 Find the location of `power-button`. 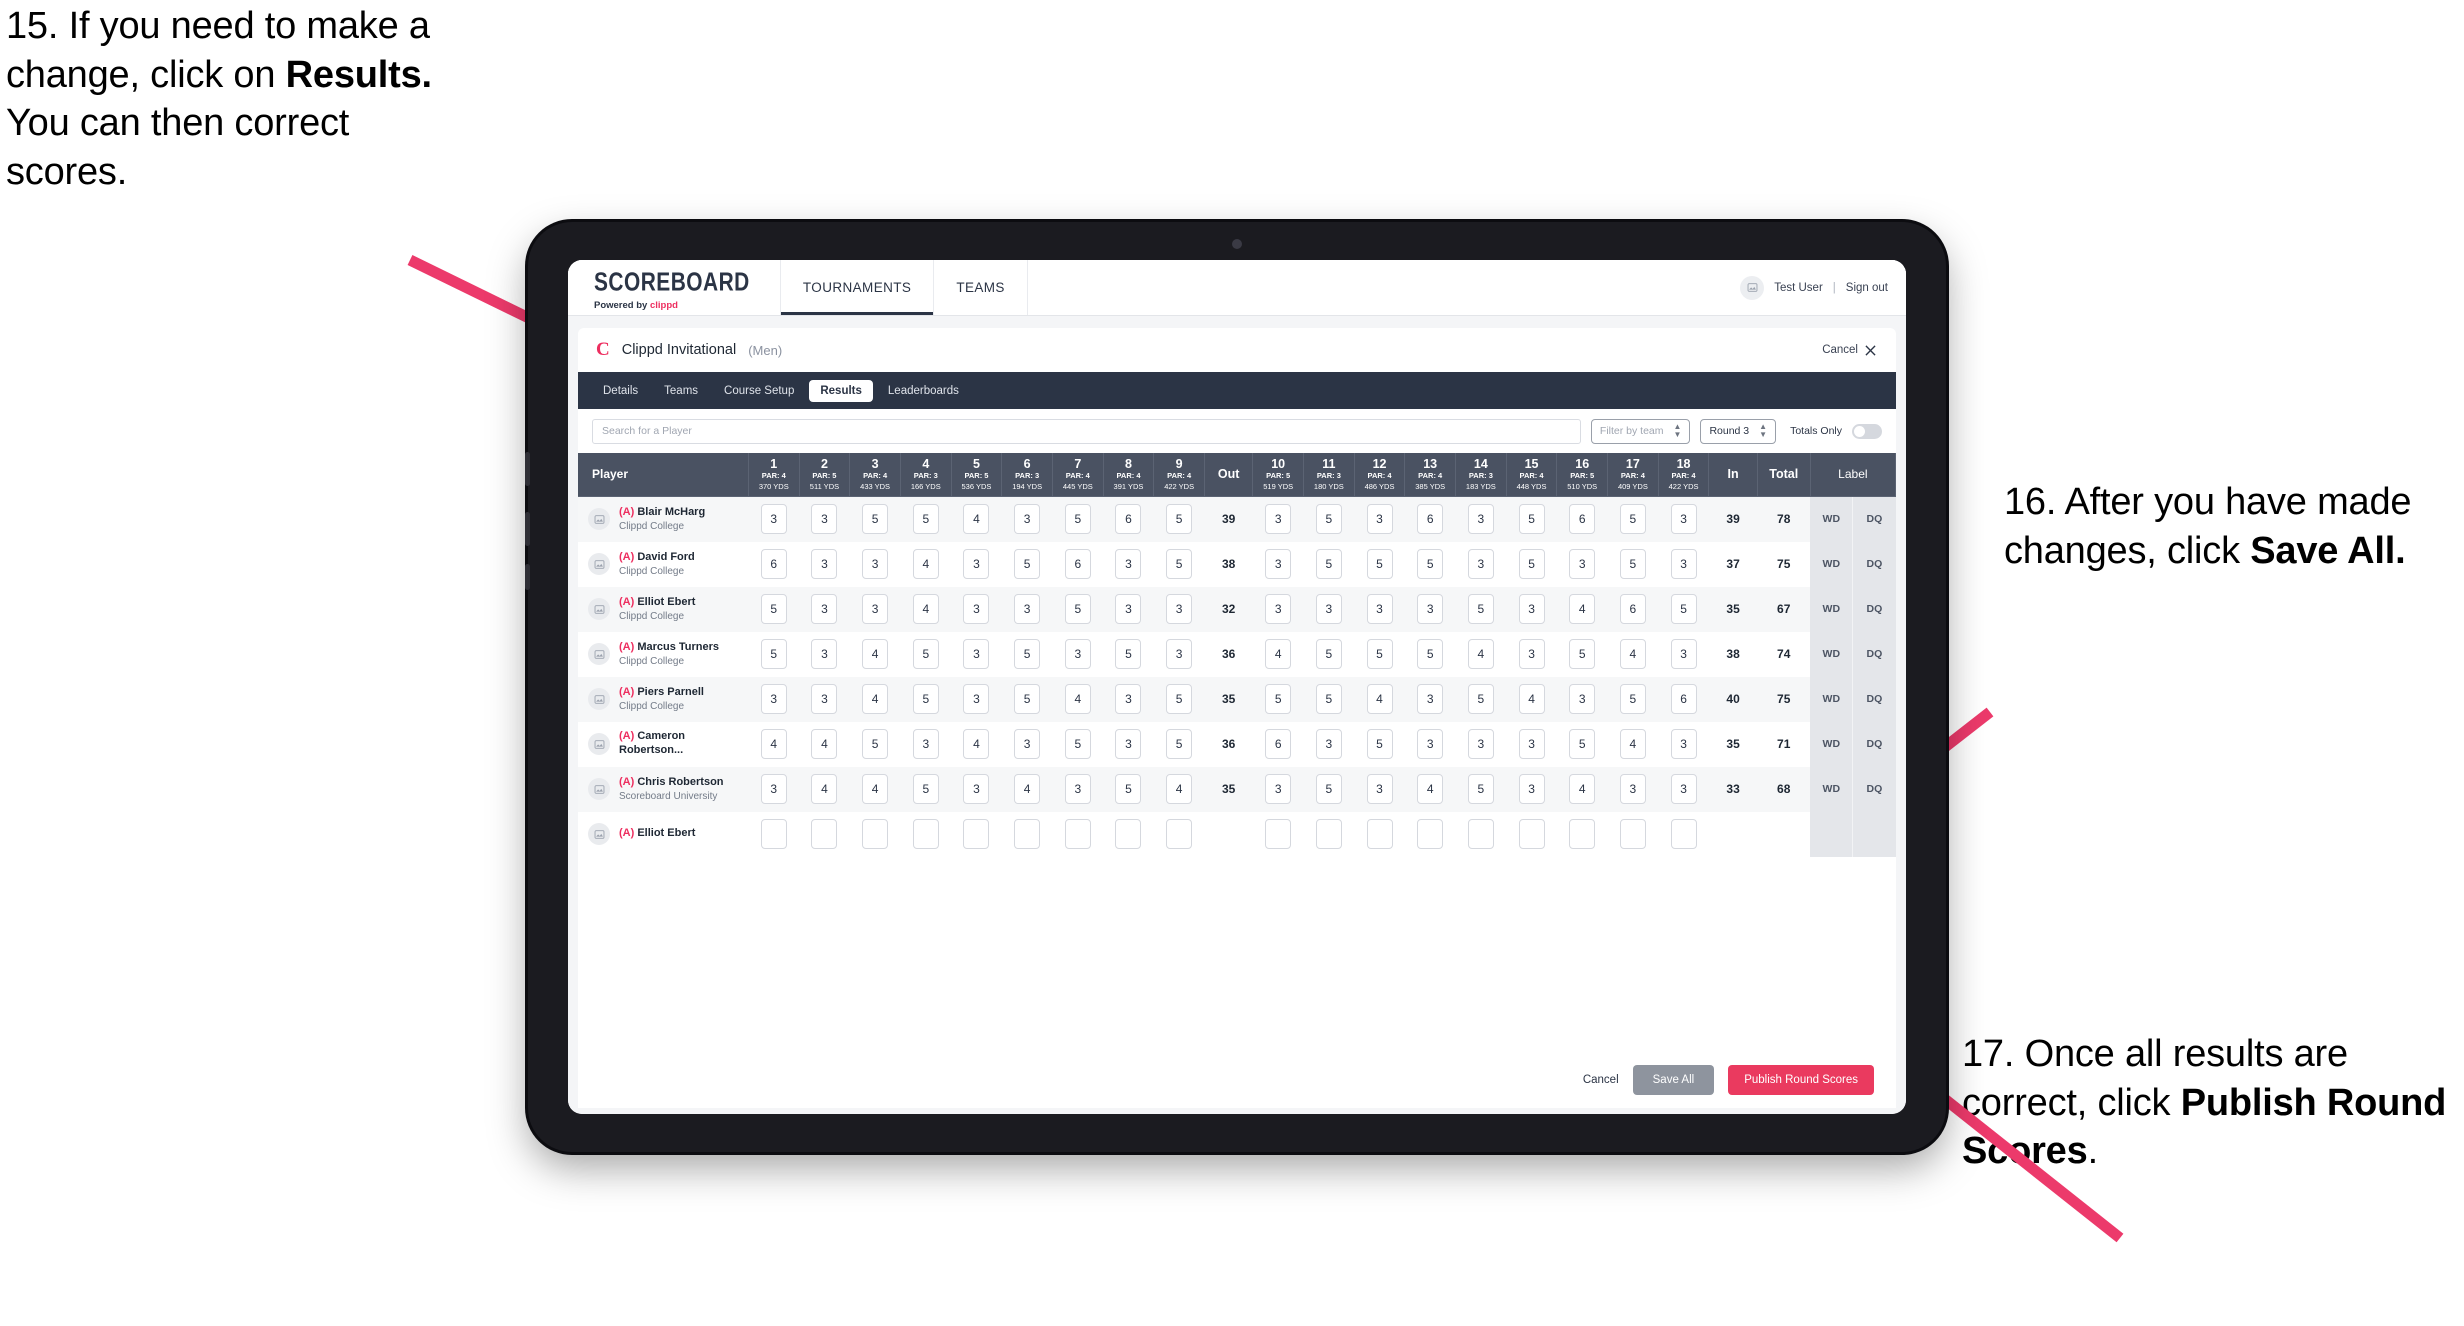

power-button is located at coordinates (527, 577).